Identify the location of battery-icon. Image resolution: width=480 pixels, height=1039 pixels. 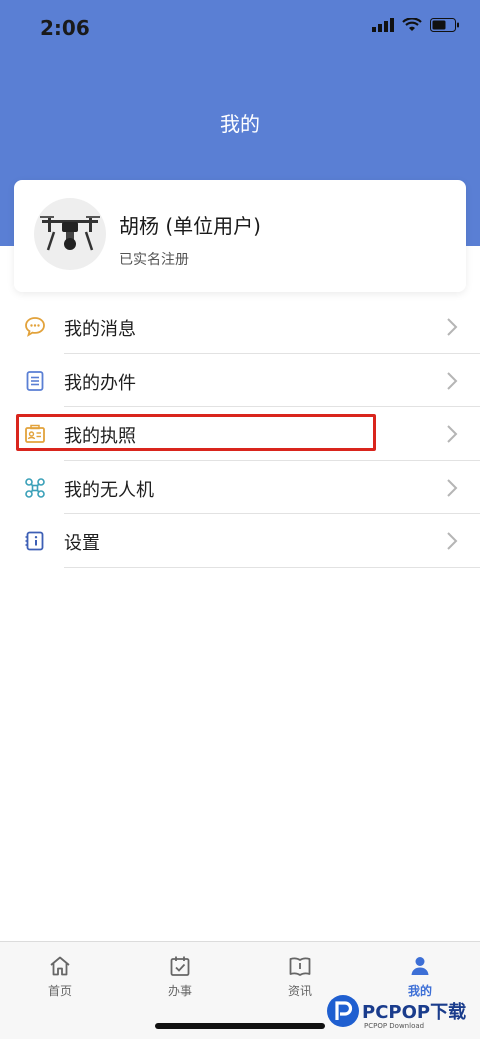
(444, 25).